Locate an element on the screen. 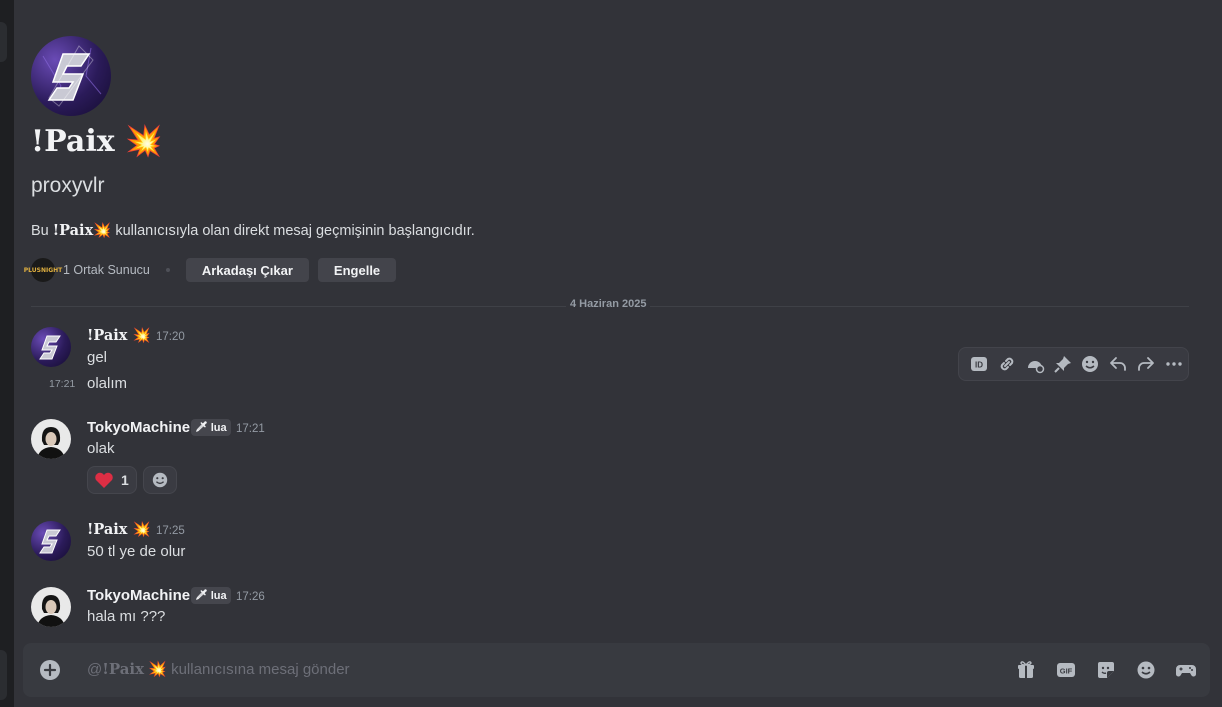 This screenshot has height=707, width=1222. desc-emoji: 💥 is located at coordinates (102, 231).